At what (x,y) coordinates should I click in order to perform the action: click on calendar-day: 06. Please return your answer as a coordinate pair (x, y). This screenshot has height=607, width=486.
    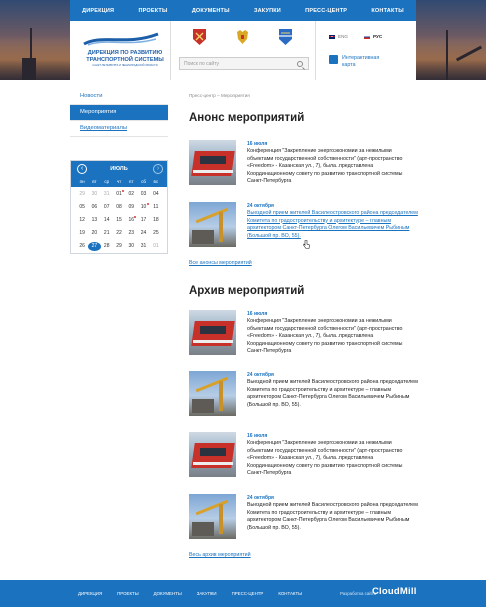
    Looking at the image, I should click on (94, 207).